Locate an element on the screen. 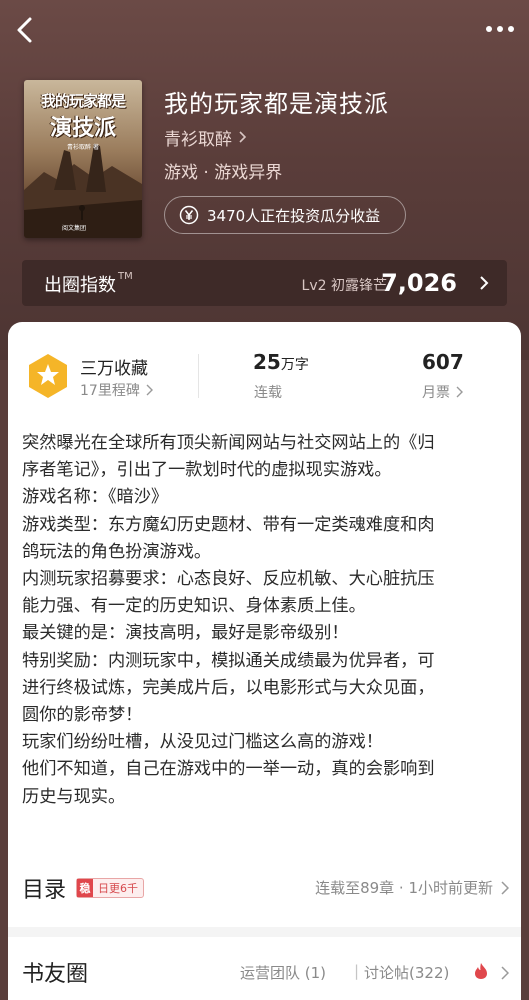 Image resolution: width=529 pixels, height=1000 pixels. synopsis-line: 进行终极试炼，完美成片后，以电影形式与大众见面， is located at coordinates (228, 687).